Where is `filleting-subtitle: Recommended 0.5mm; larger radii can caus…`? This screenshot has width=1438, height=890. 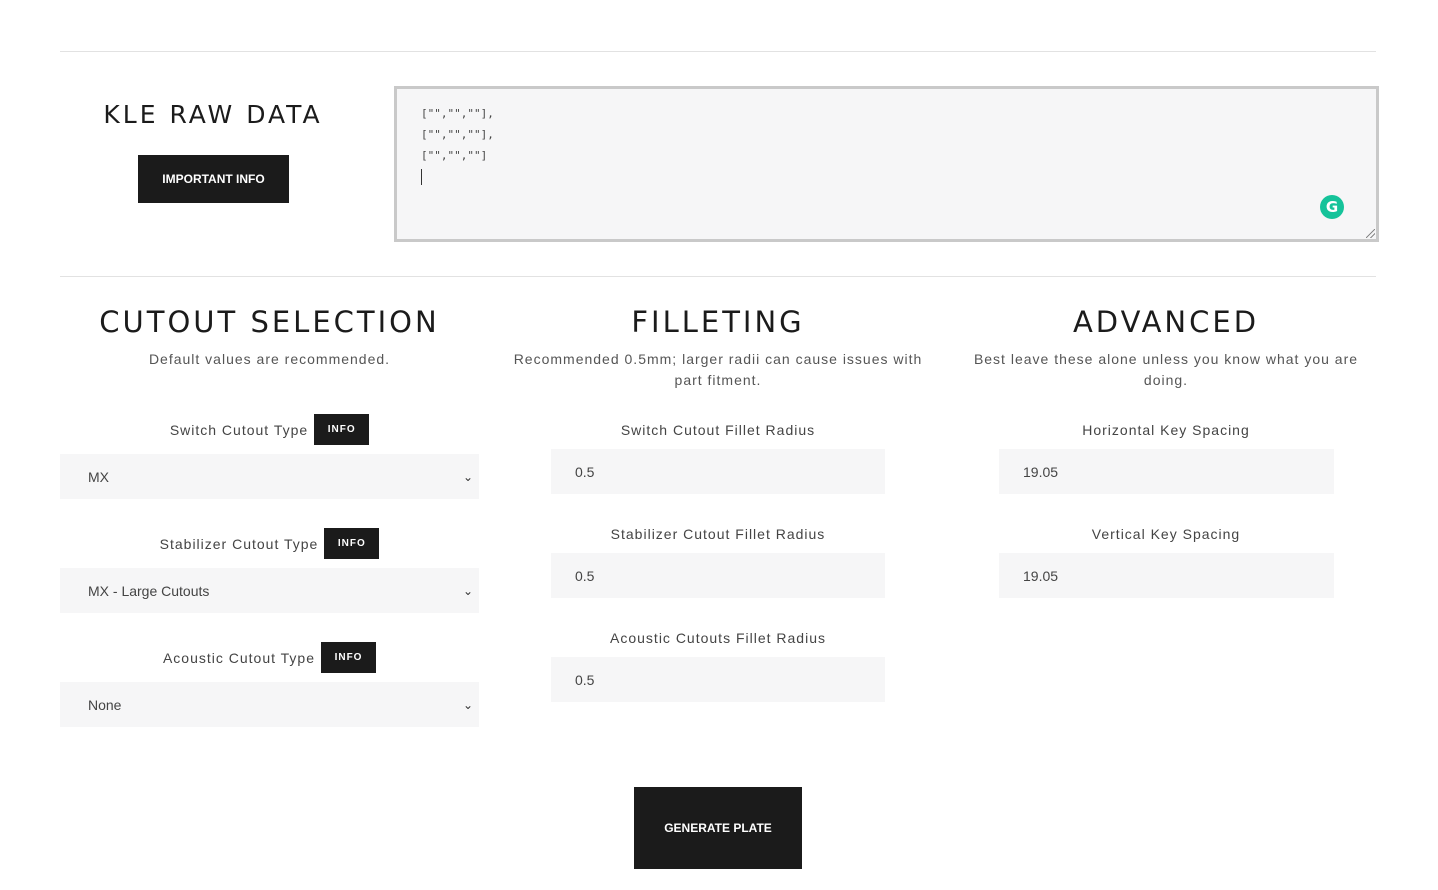
filleting-subtitle: Recommended 0.5mm; larger radii can caus… is located at coordinates (718, 369).